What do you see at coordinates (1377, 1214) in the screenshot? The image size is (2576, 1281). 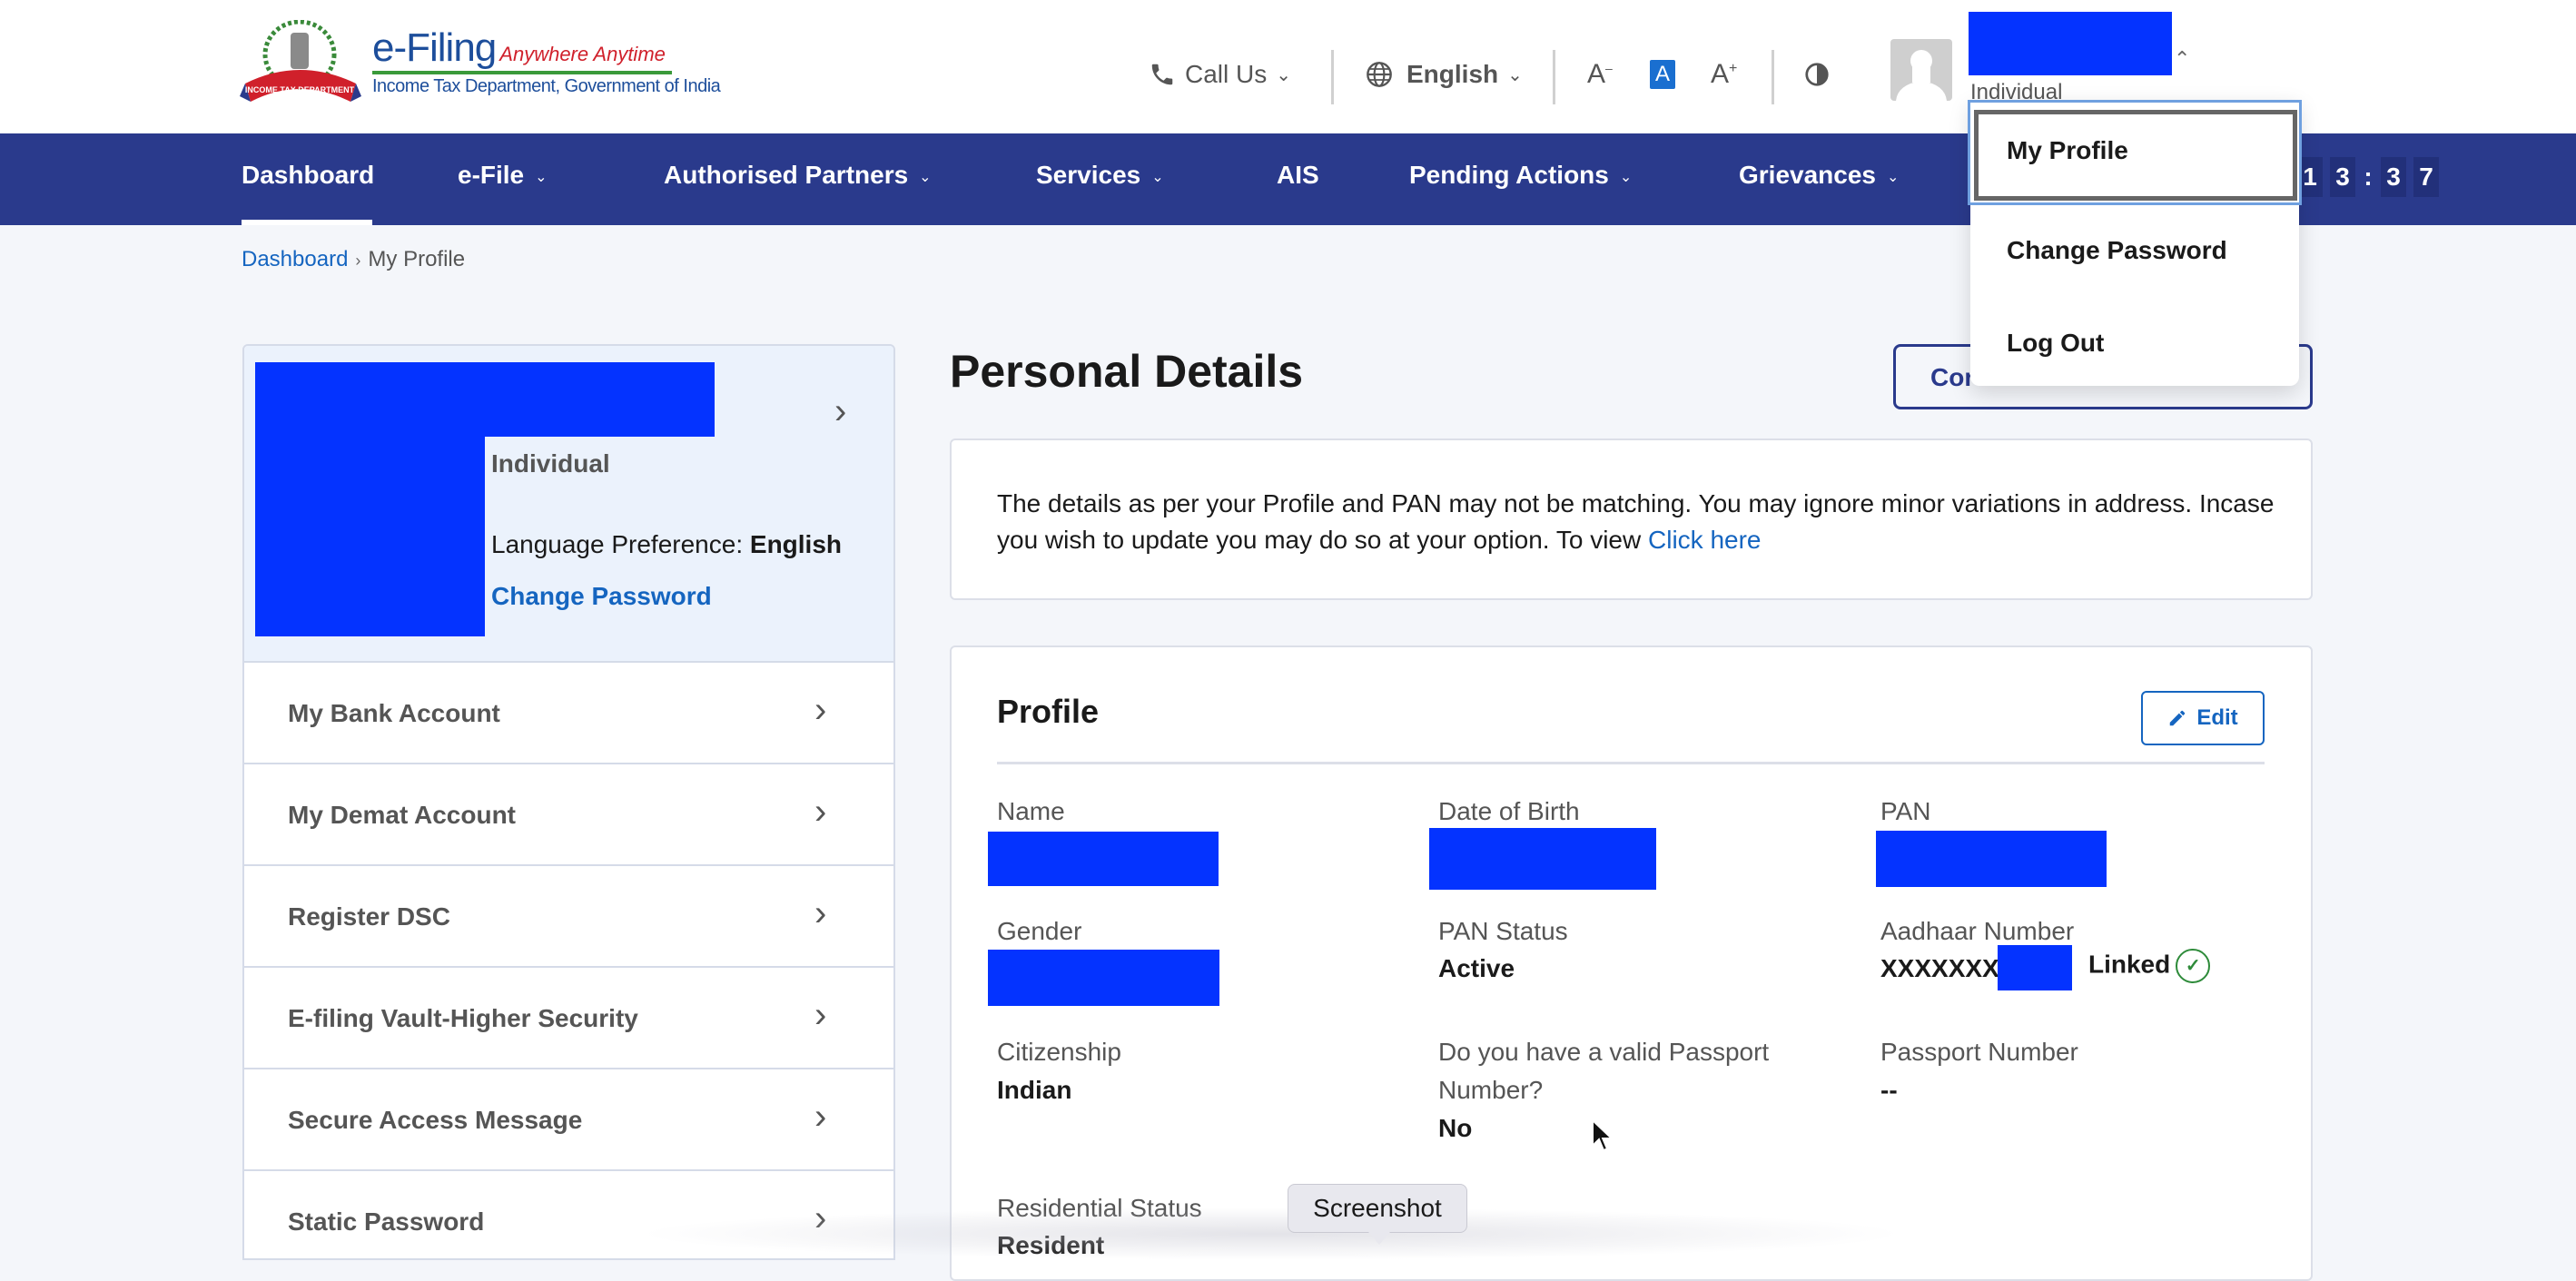 I see `screenshot-tooltip: Screenshot` at bounding box center [1377, 1214].